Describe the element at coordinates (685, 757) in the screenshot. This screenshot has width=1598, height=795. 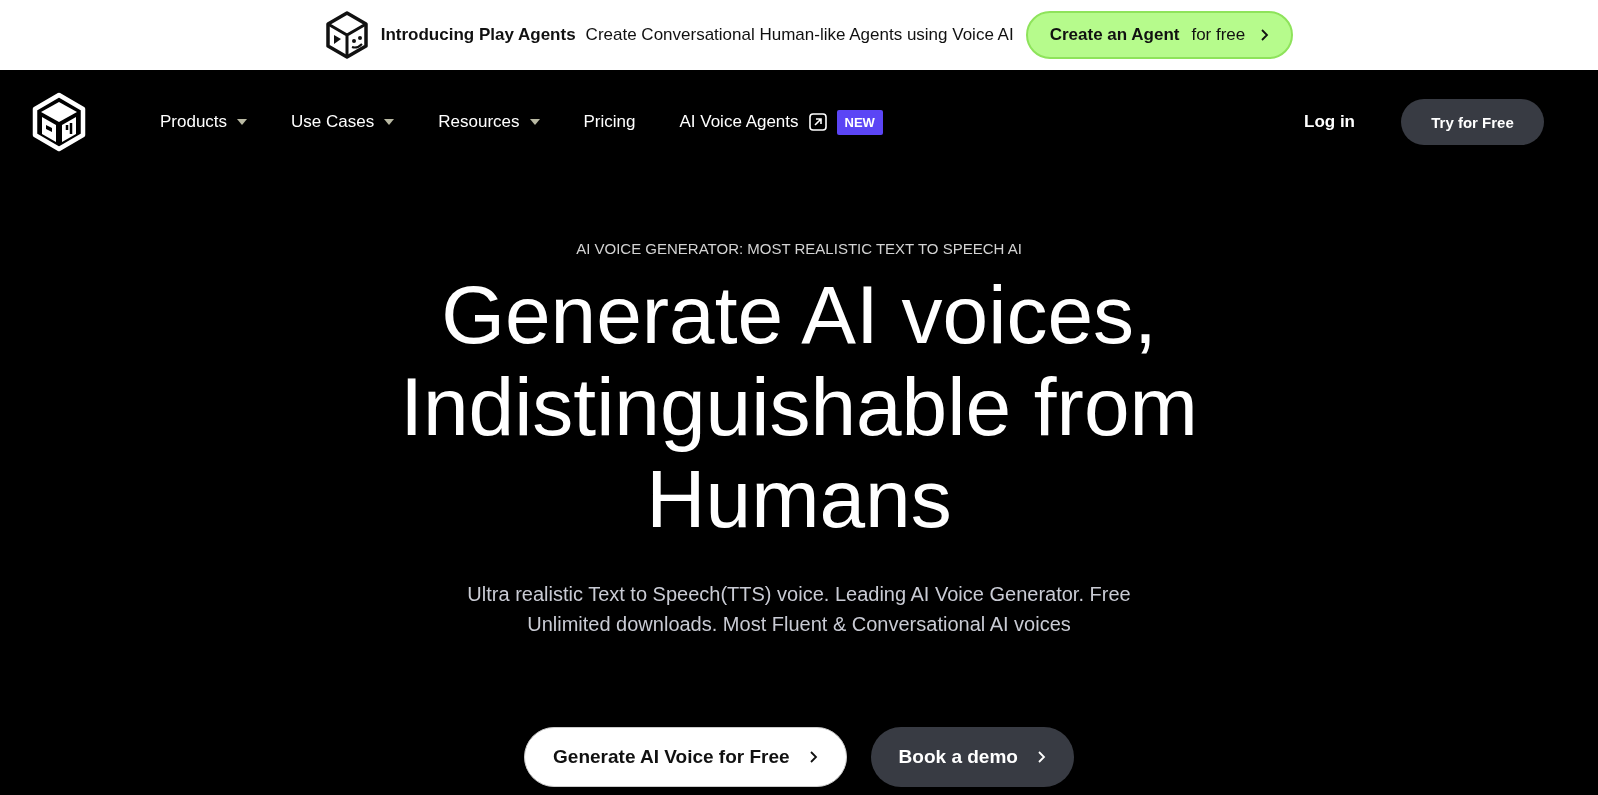
I see `generate-voice-button: Generate AI Voice for Free` at that location.